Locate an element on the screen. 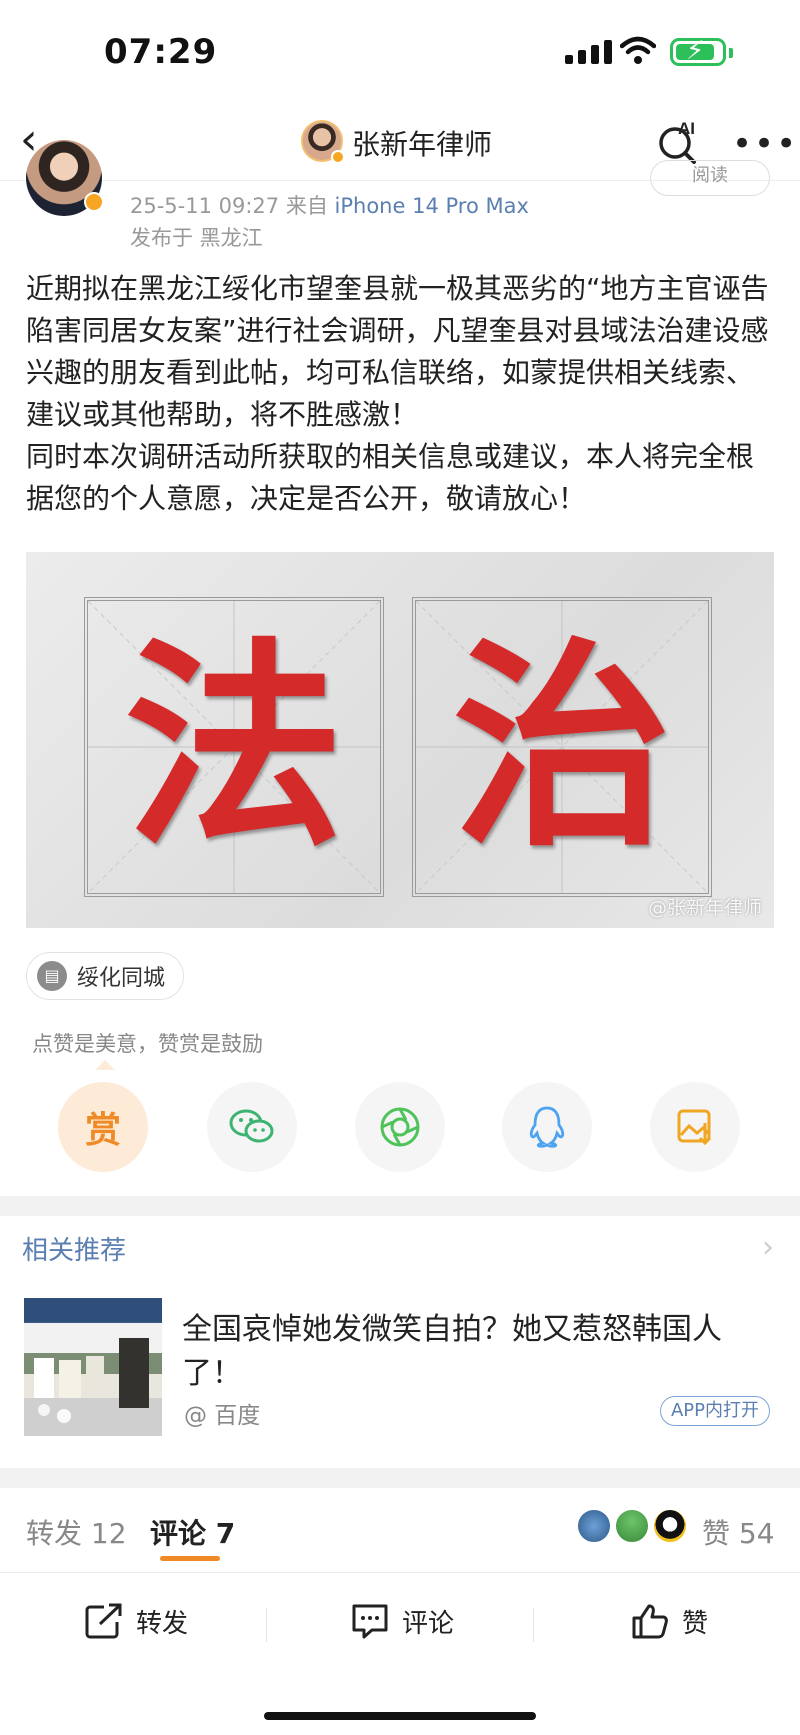  comment-label: 评论 is located at coordinates (428, 1623).